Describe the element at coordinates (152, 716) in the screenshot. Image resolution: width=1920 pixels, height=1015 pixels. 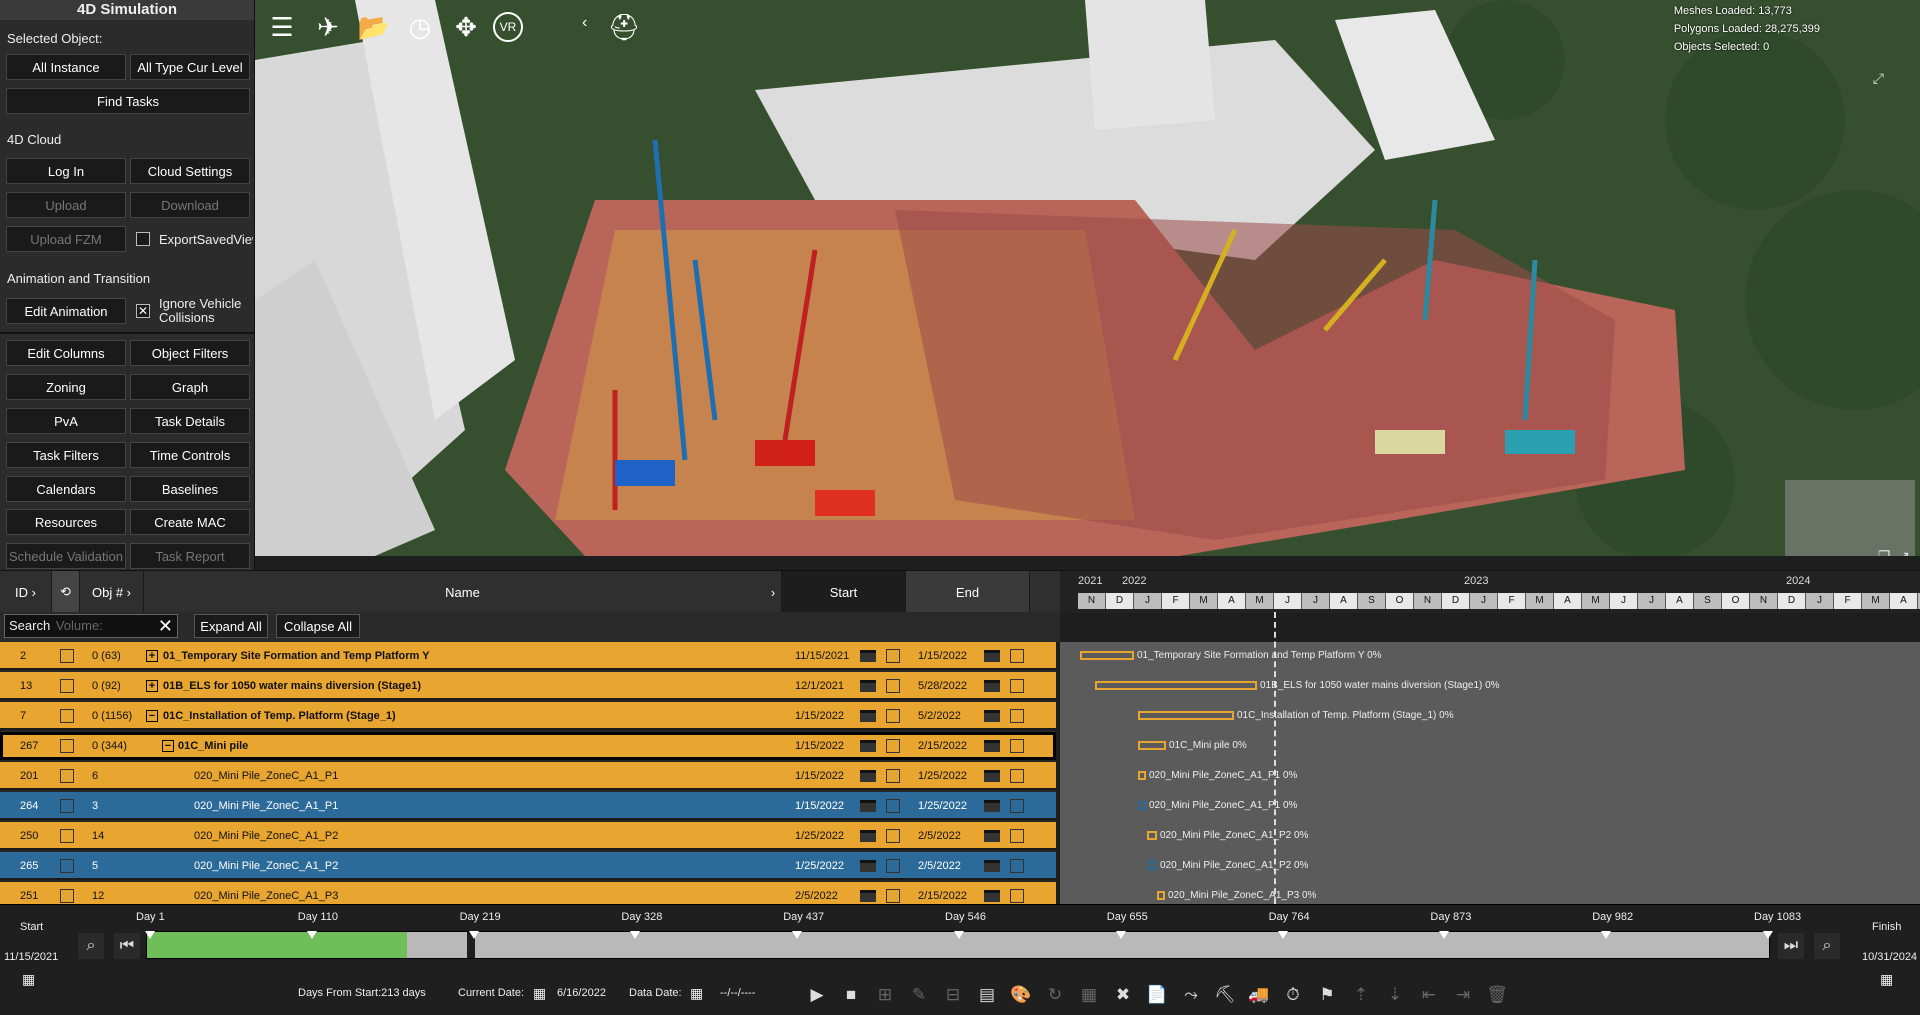
I see `tree-toggle-icon: −` at that location.